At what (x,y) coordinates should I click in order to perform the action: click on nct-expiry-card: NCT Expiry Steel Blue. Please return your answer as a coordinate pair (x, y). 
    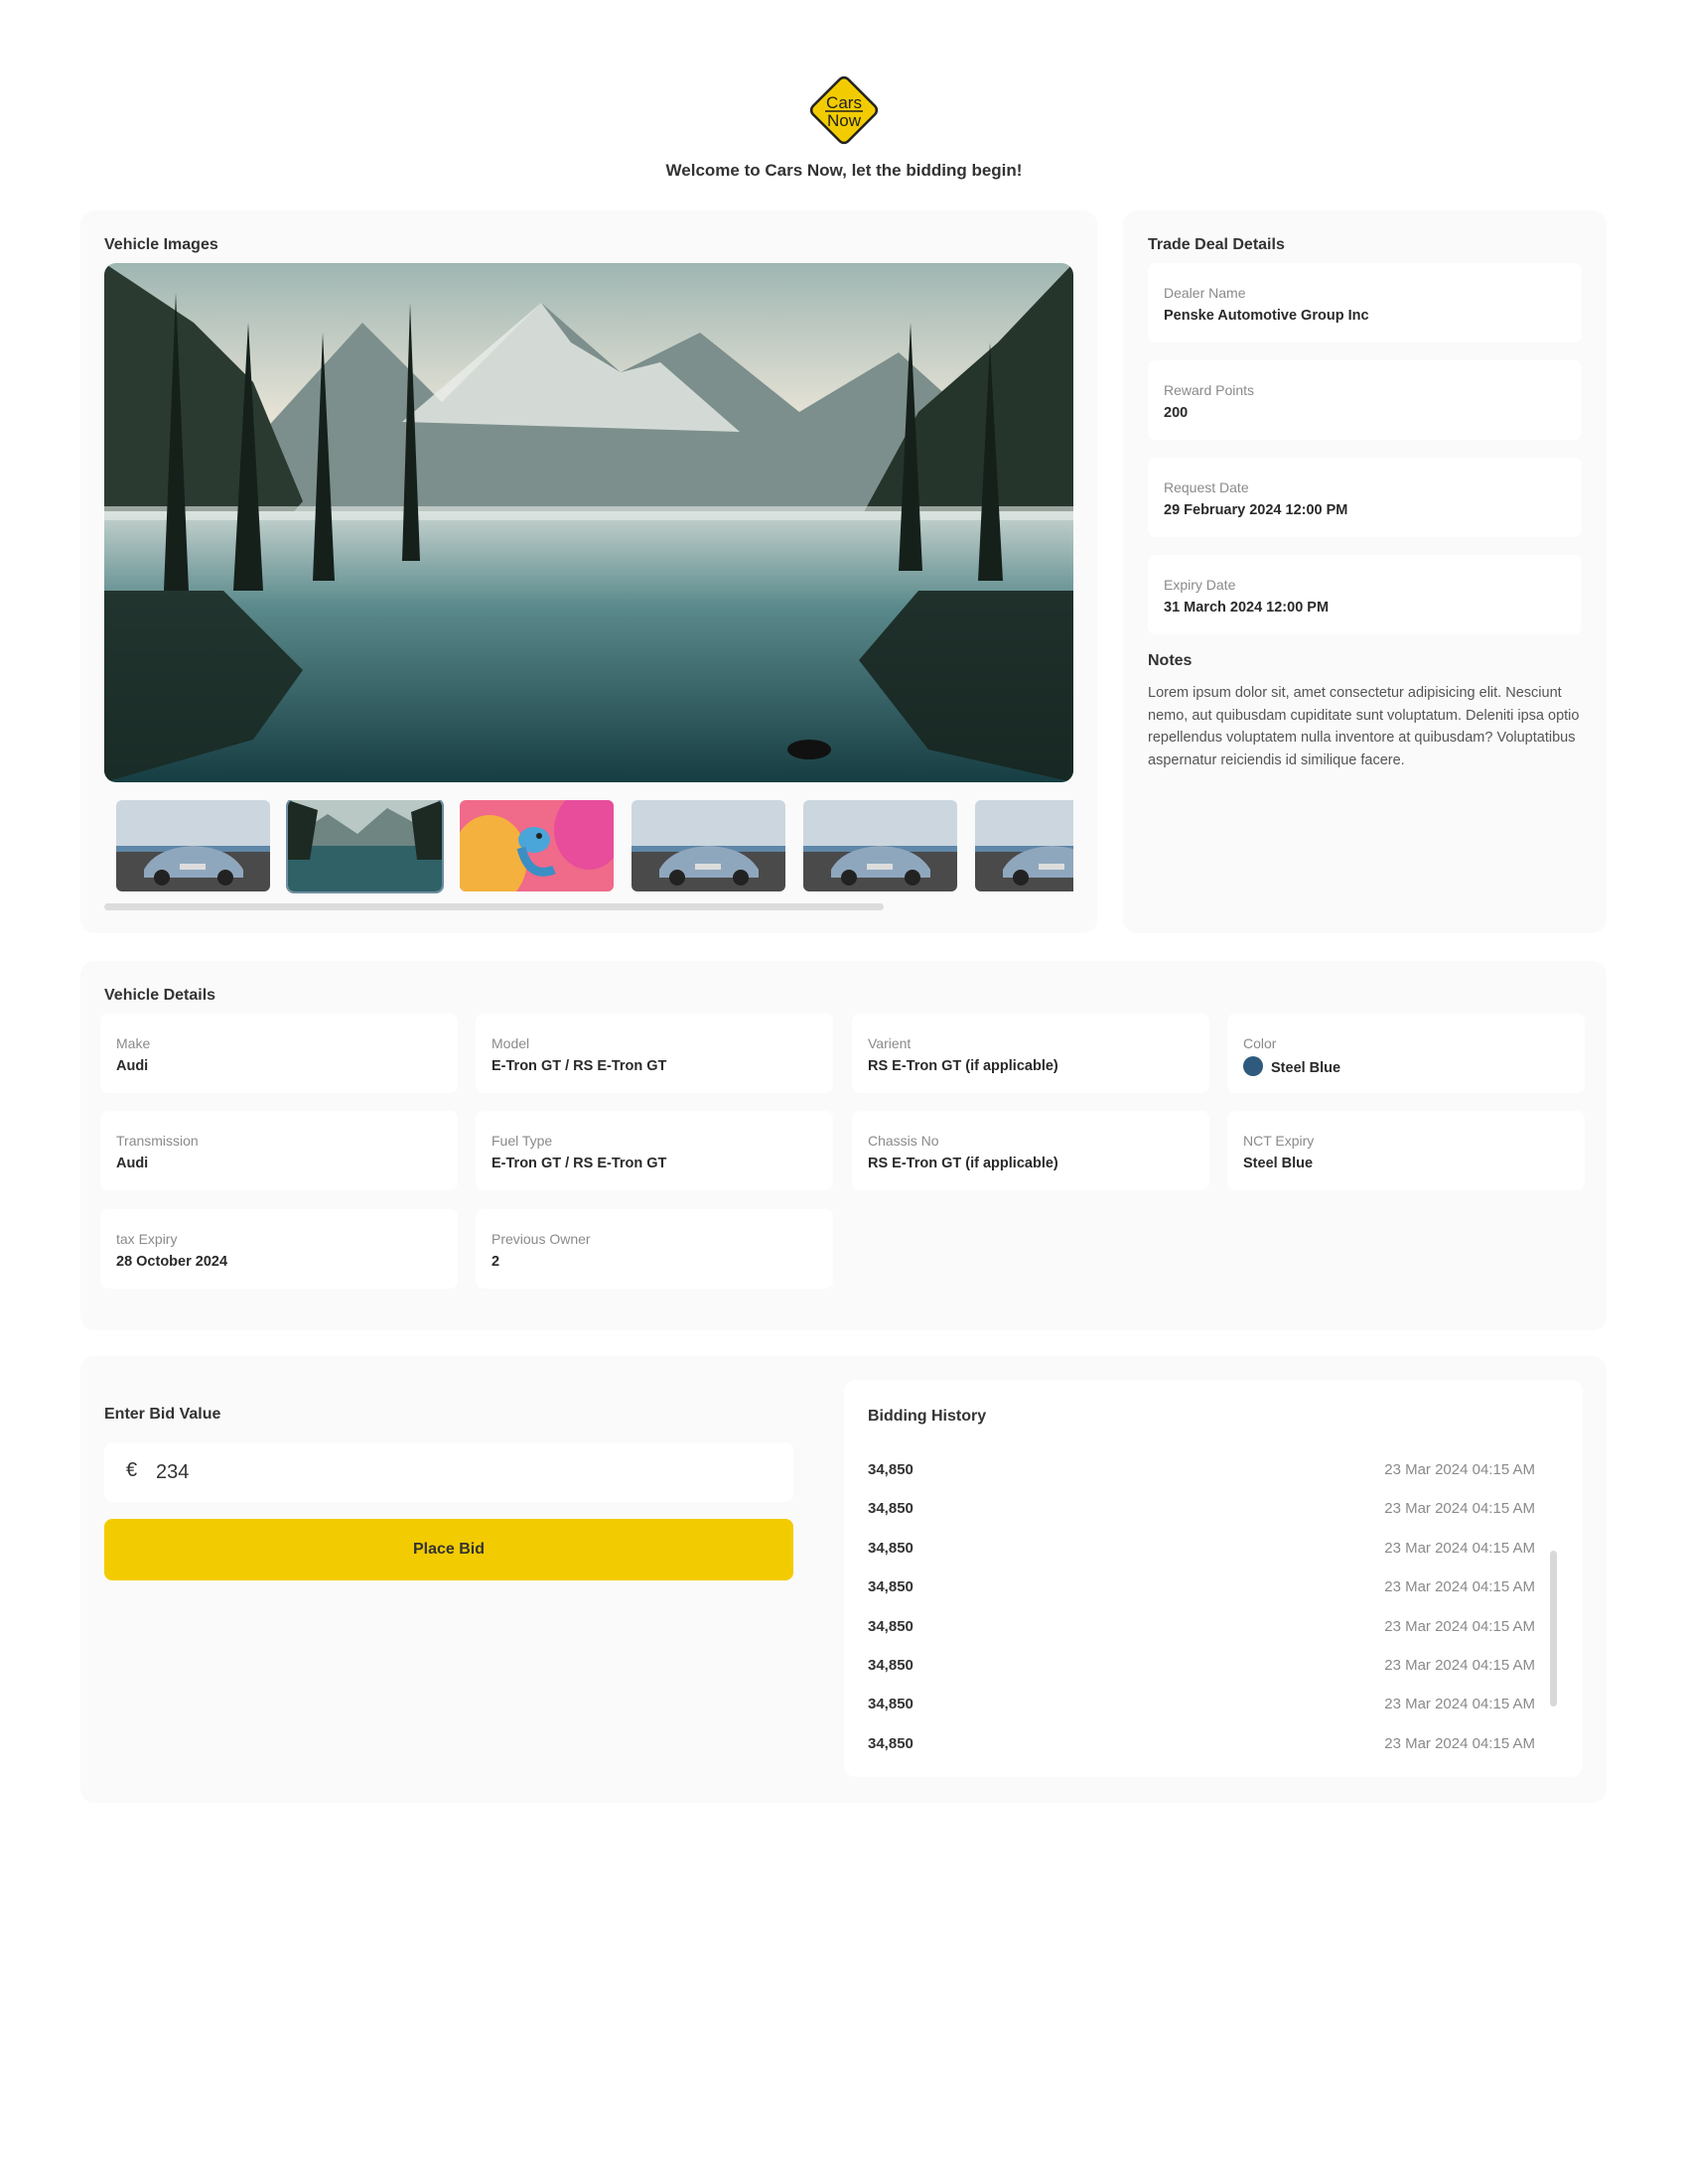
    Looking at the image, I should click on (1406, 1150).